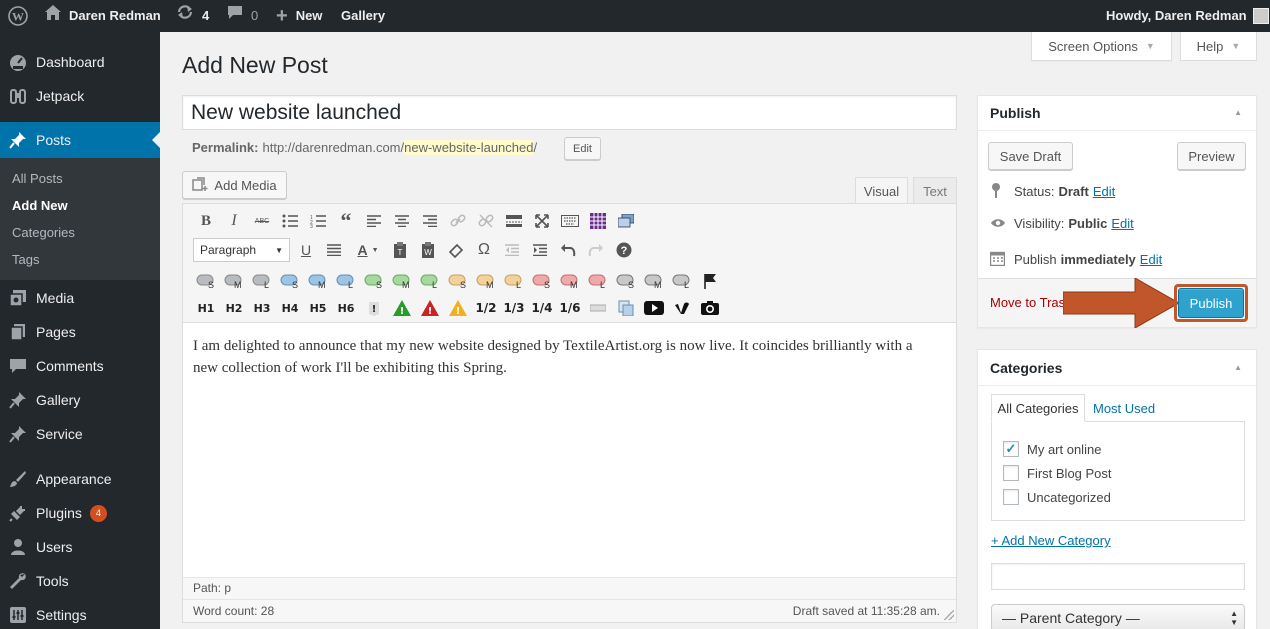 Image resolution: width=1270 pixels, height=629 pixels. Describe the element at coordinates (402, 308) in the screenshot. I see `alert-green-icon: !` at that location.